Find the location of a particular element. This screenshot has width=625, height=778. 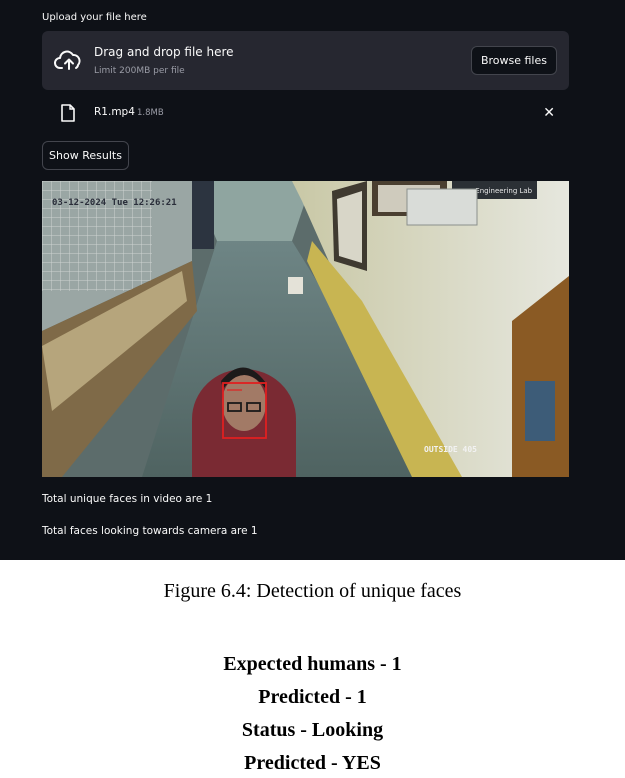

dropzone-title: Drag and drop file here is located at coordinates (164, 52).